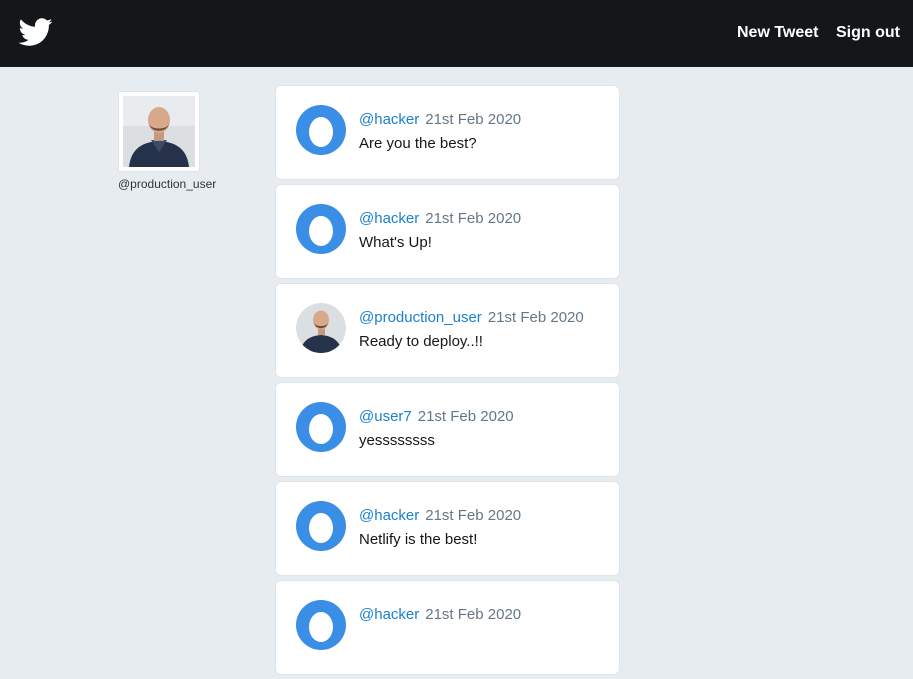 Image resolution: width=913 pixels, height=679 pixels. What do you see at coordinates (447, 132) in the screenshot?
I see `tweet-card: @hacker 21st Feb 2020 Are you the best?` at bounding box center [447, 132].